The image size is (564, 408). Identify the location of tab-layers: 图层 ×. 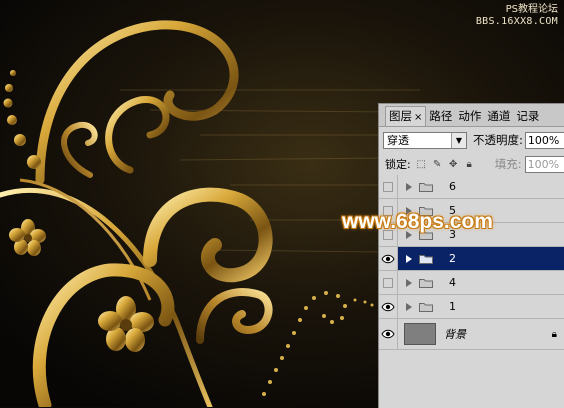
(406, 116).